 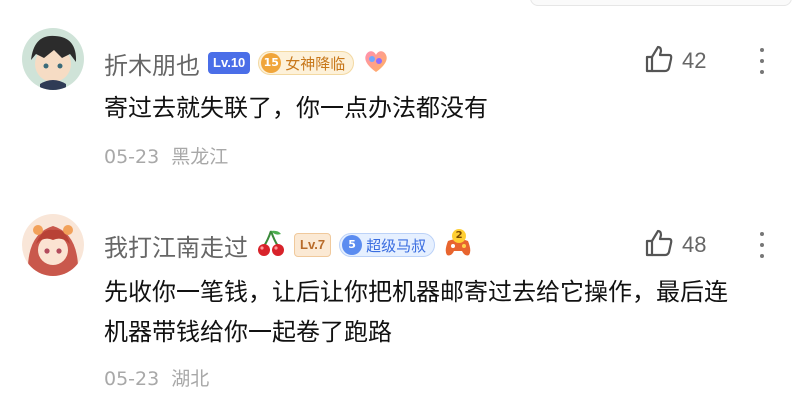 I want to click on fan-title: 超级马叔, so click(x=396, y=245).